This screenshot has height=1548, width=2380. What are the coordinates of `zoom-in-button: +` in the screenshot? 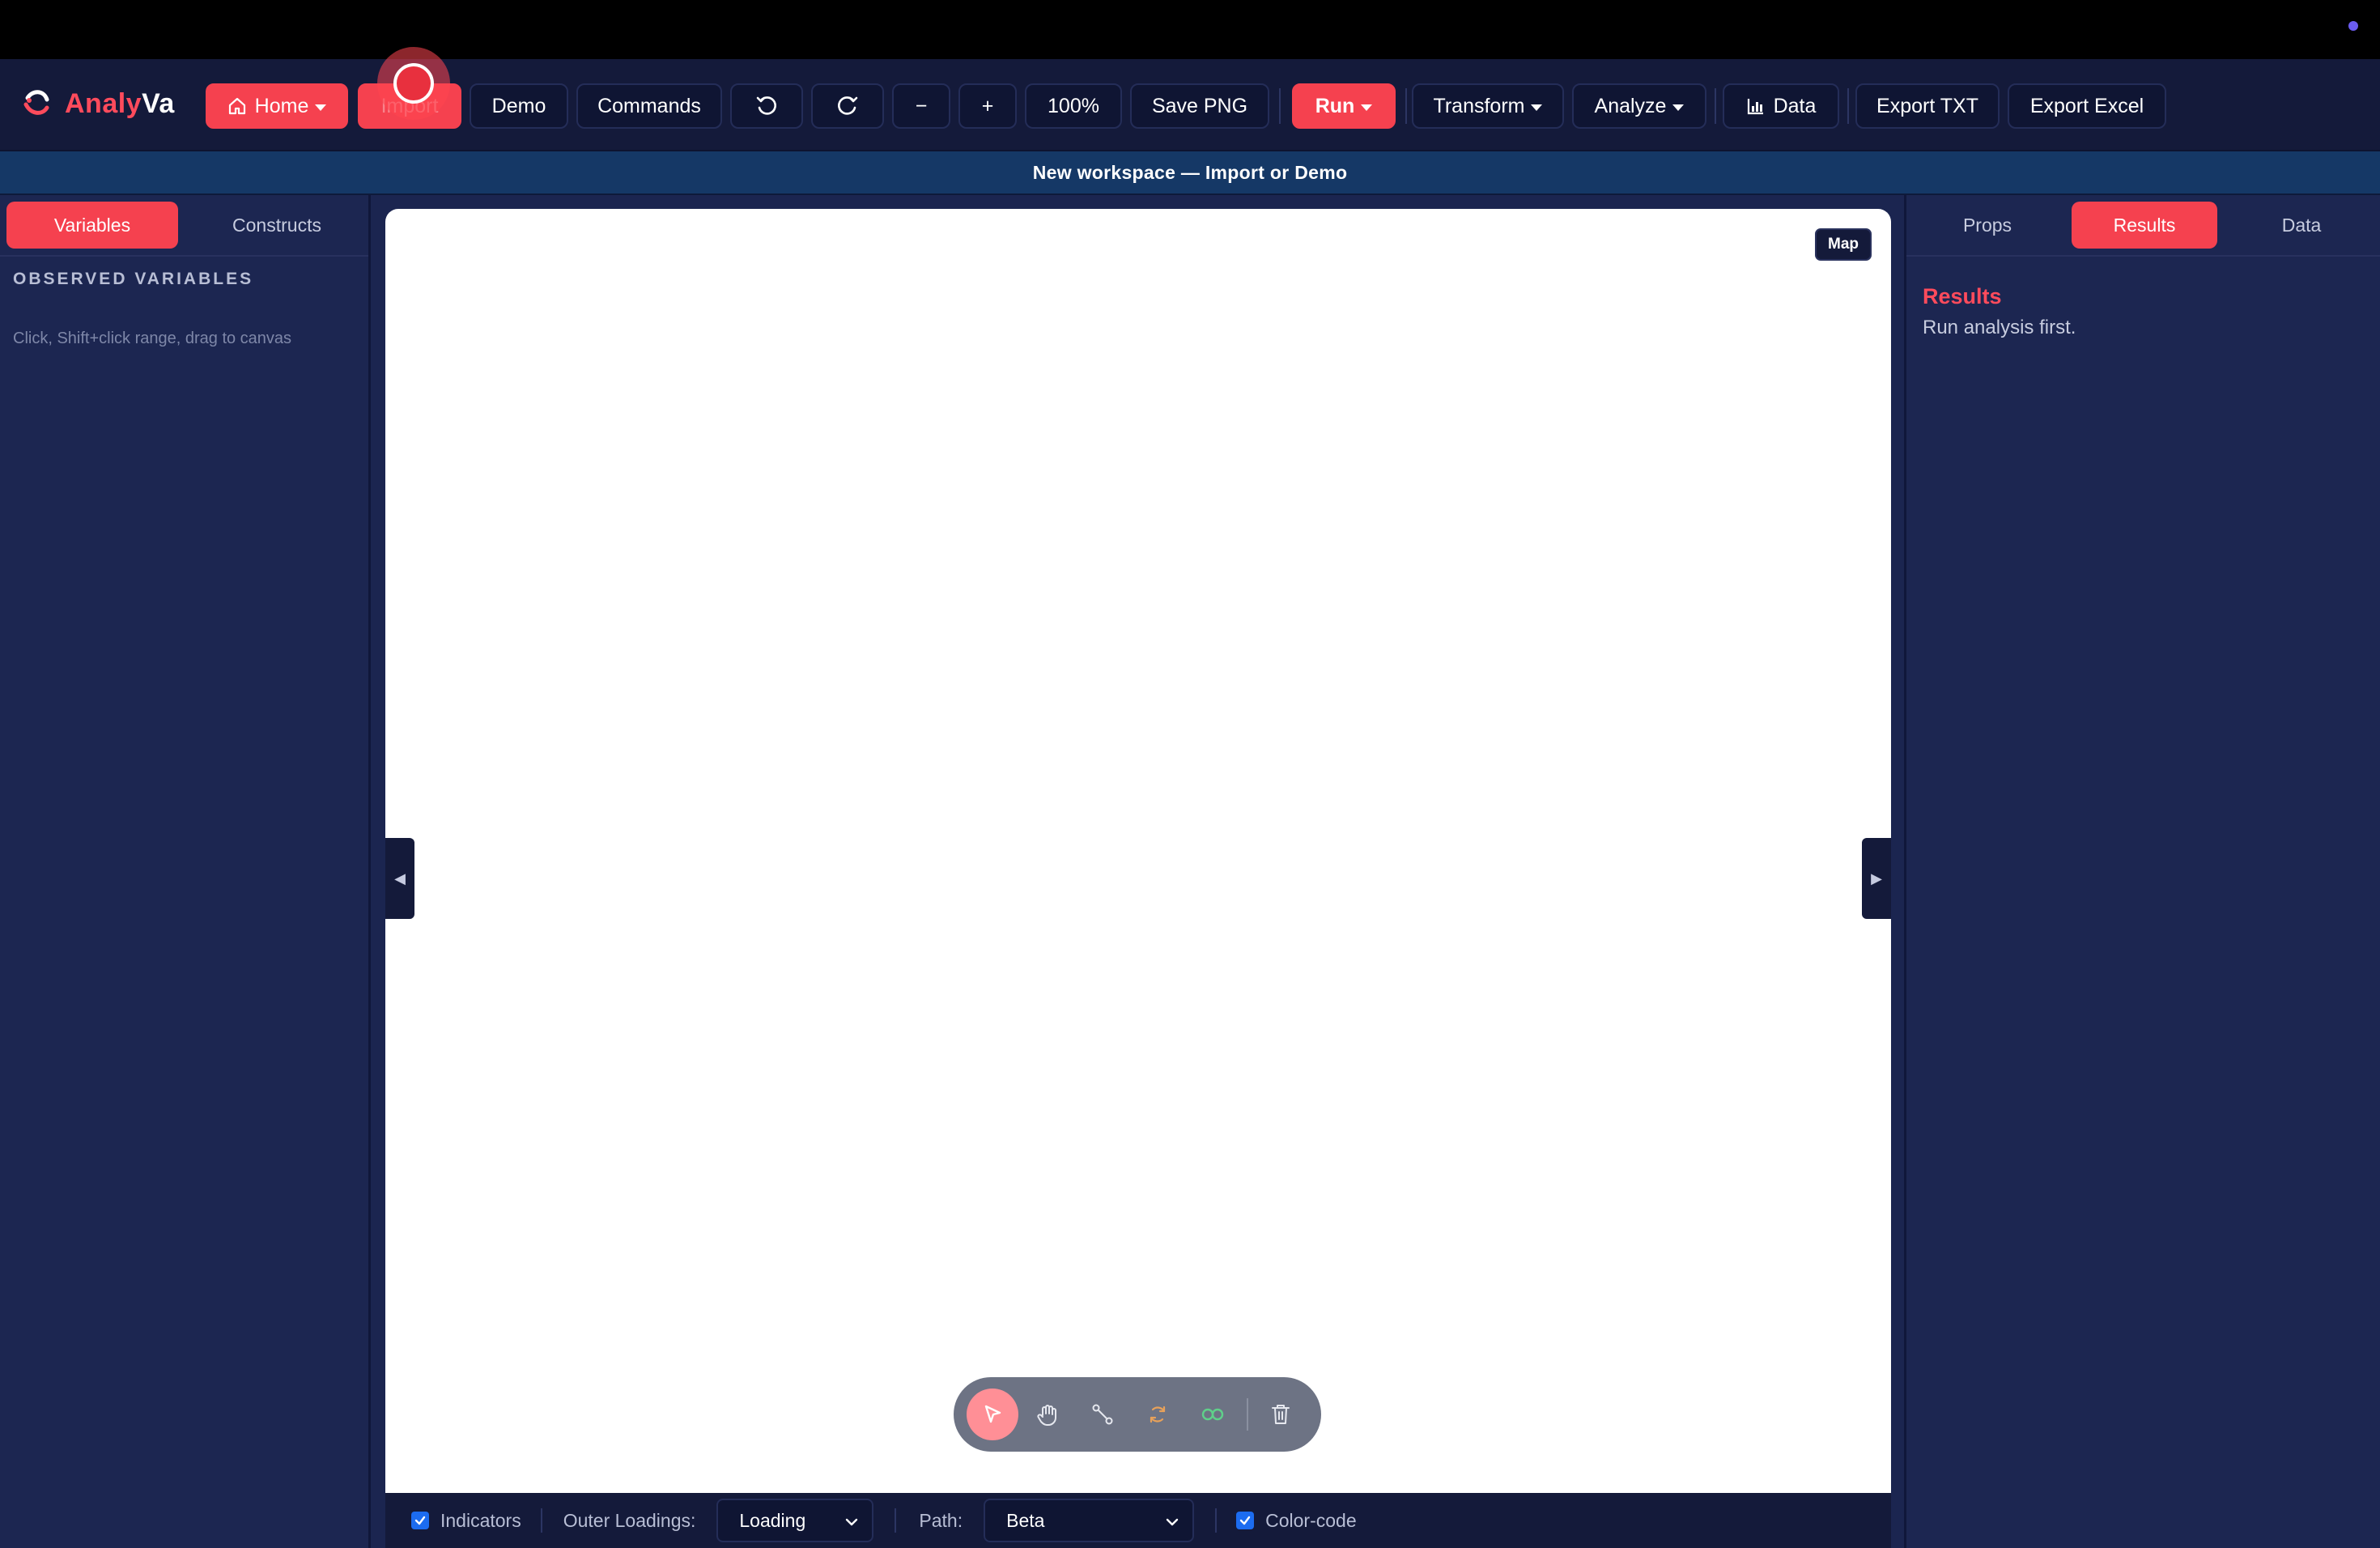 It's located at (988, 106).